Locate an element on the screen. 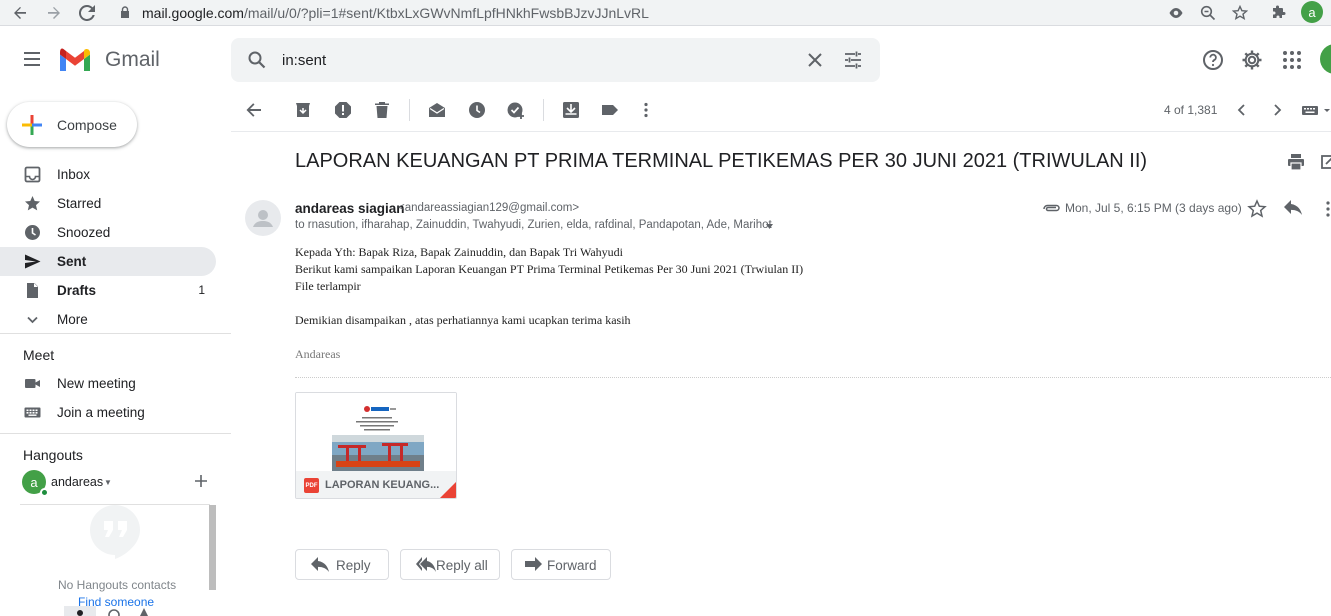 This screenshot has height=616, width=1331. forward-button: Forward is located at coordinates (561, 564).